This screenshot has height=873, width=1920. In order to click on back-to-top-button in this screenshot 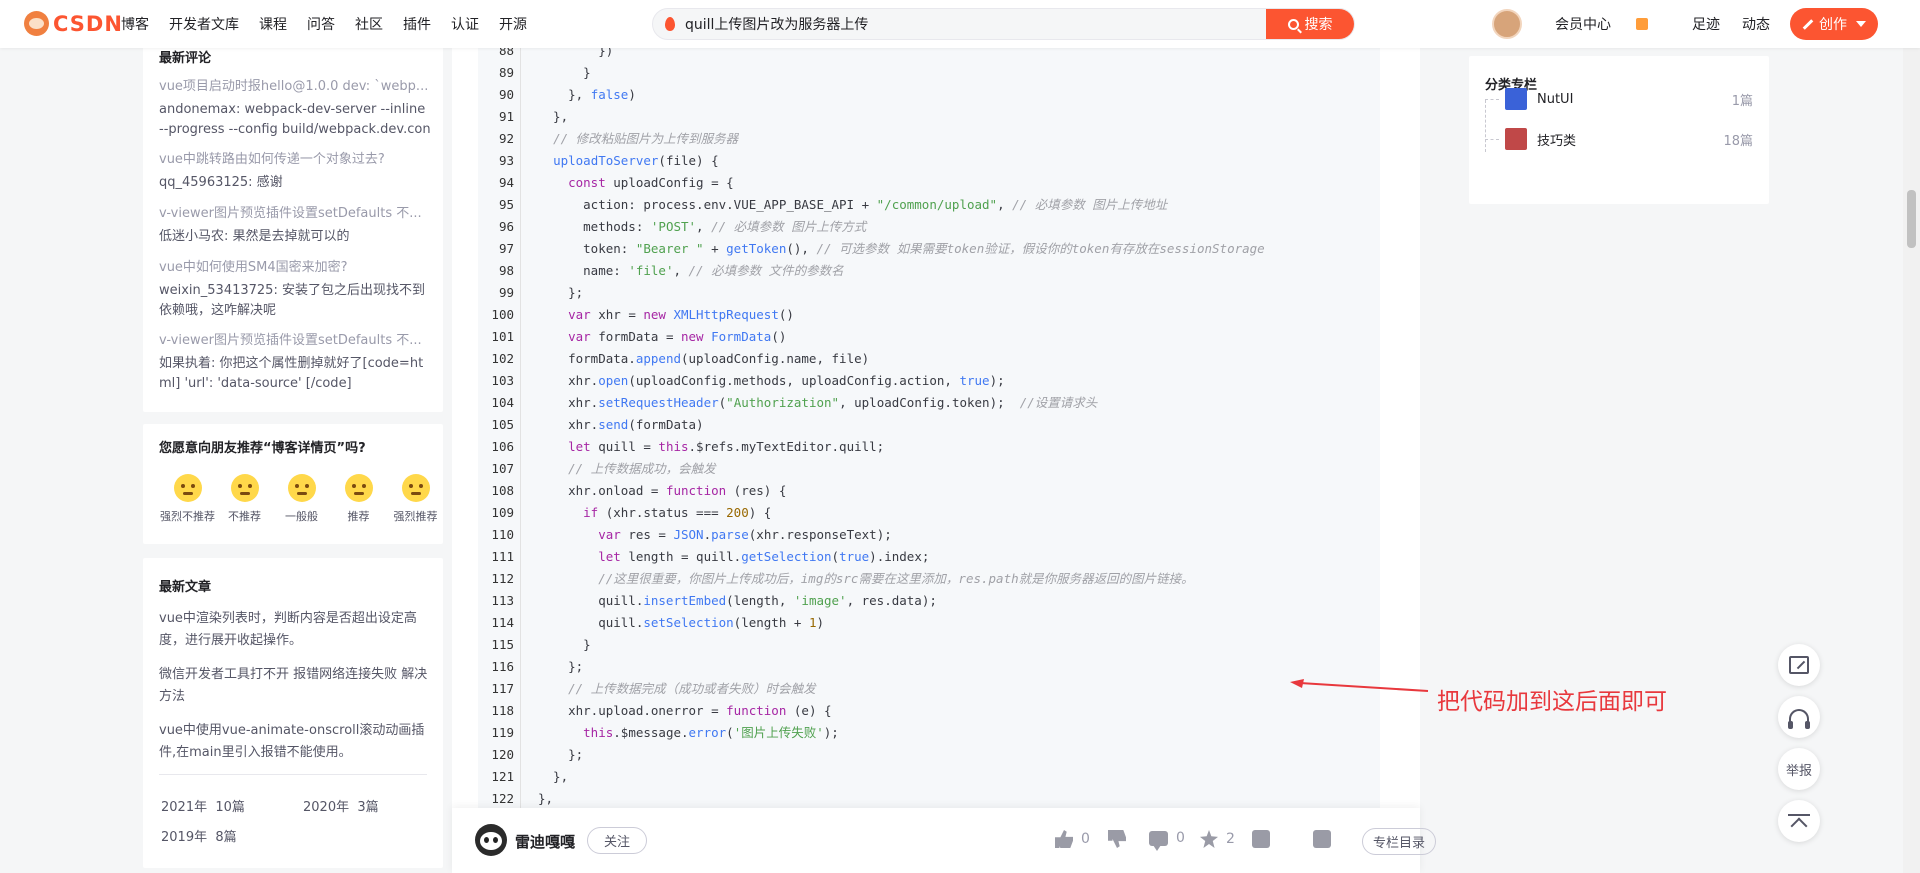, I will do `click(1799, 821)`.